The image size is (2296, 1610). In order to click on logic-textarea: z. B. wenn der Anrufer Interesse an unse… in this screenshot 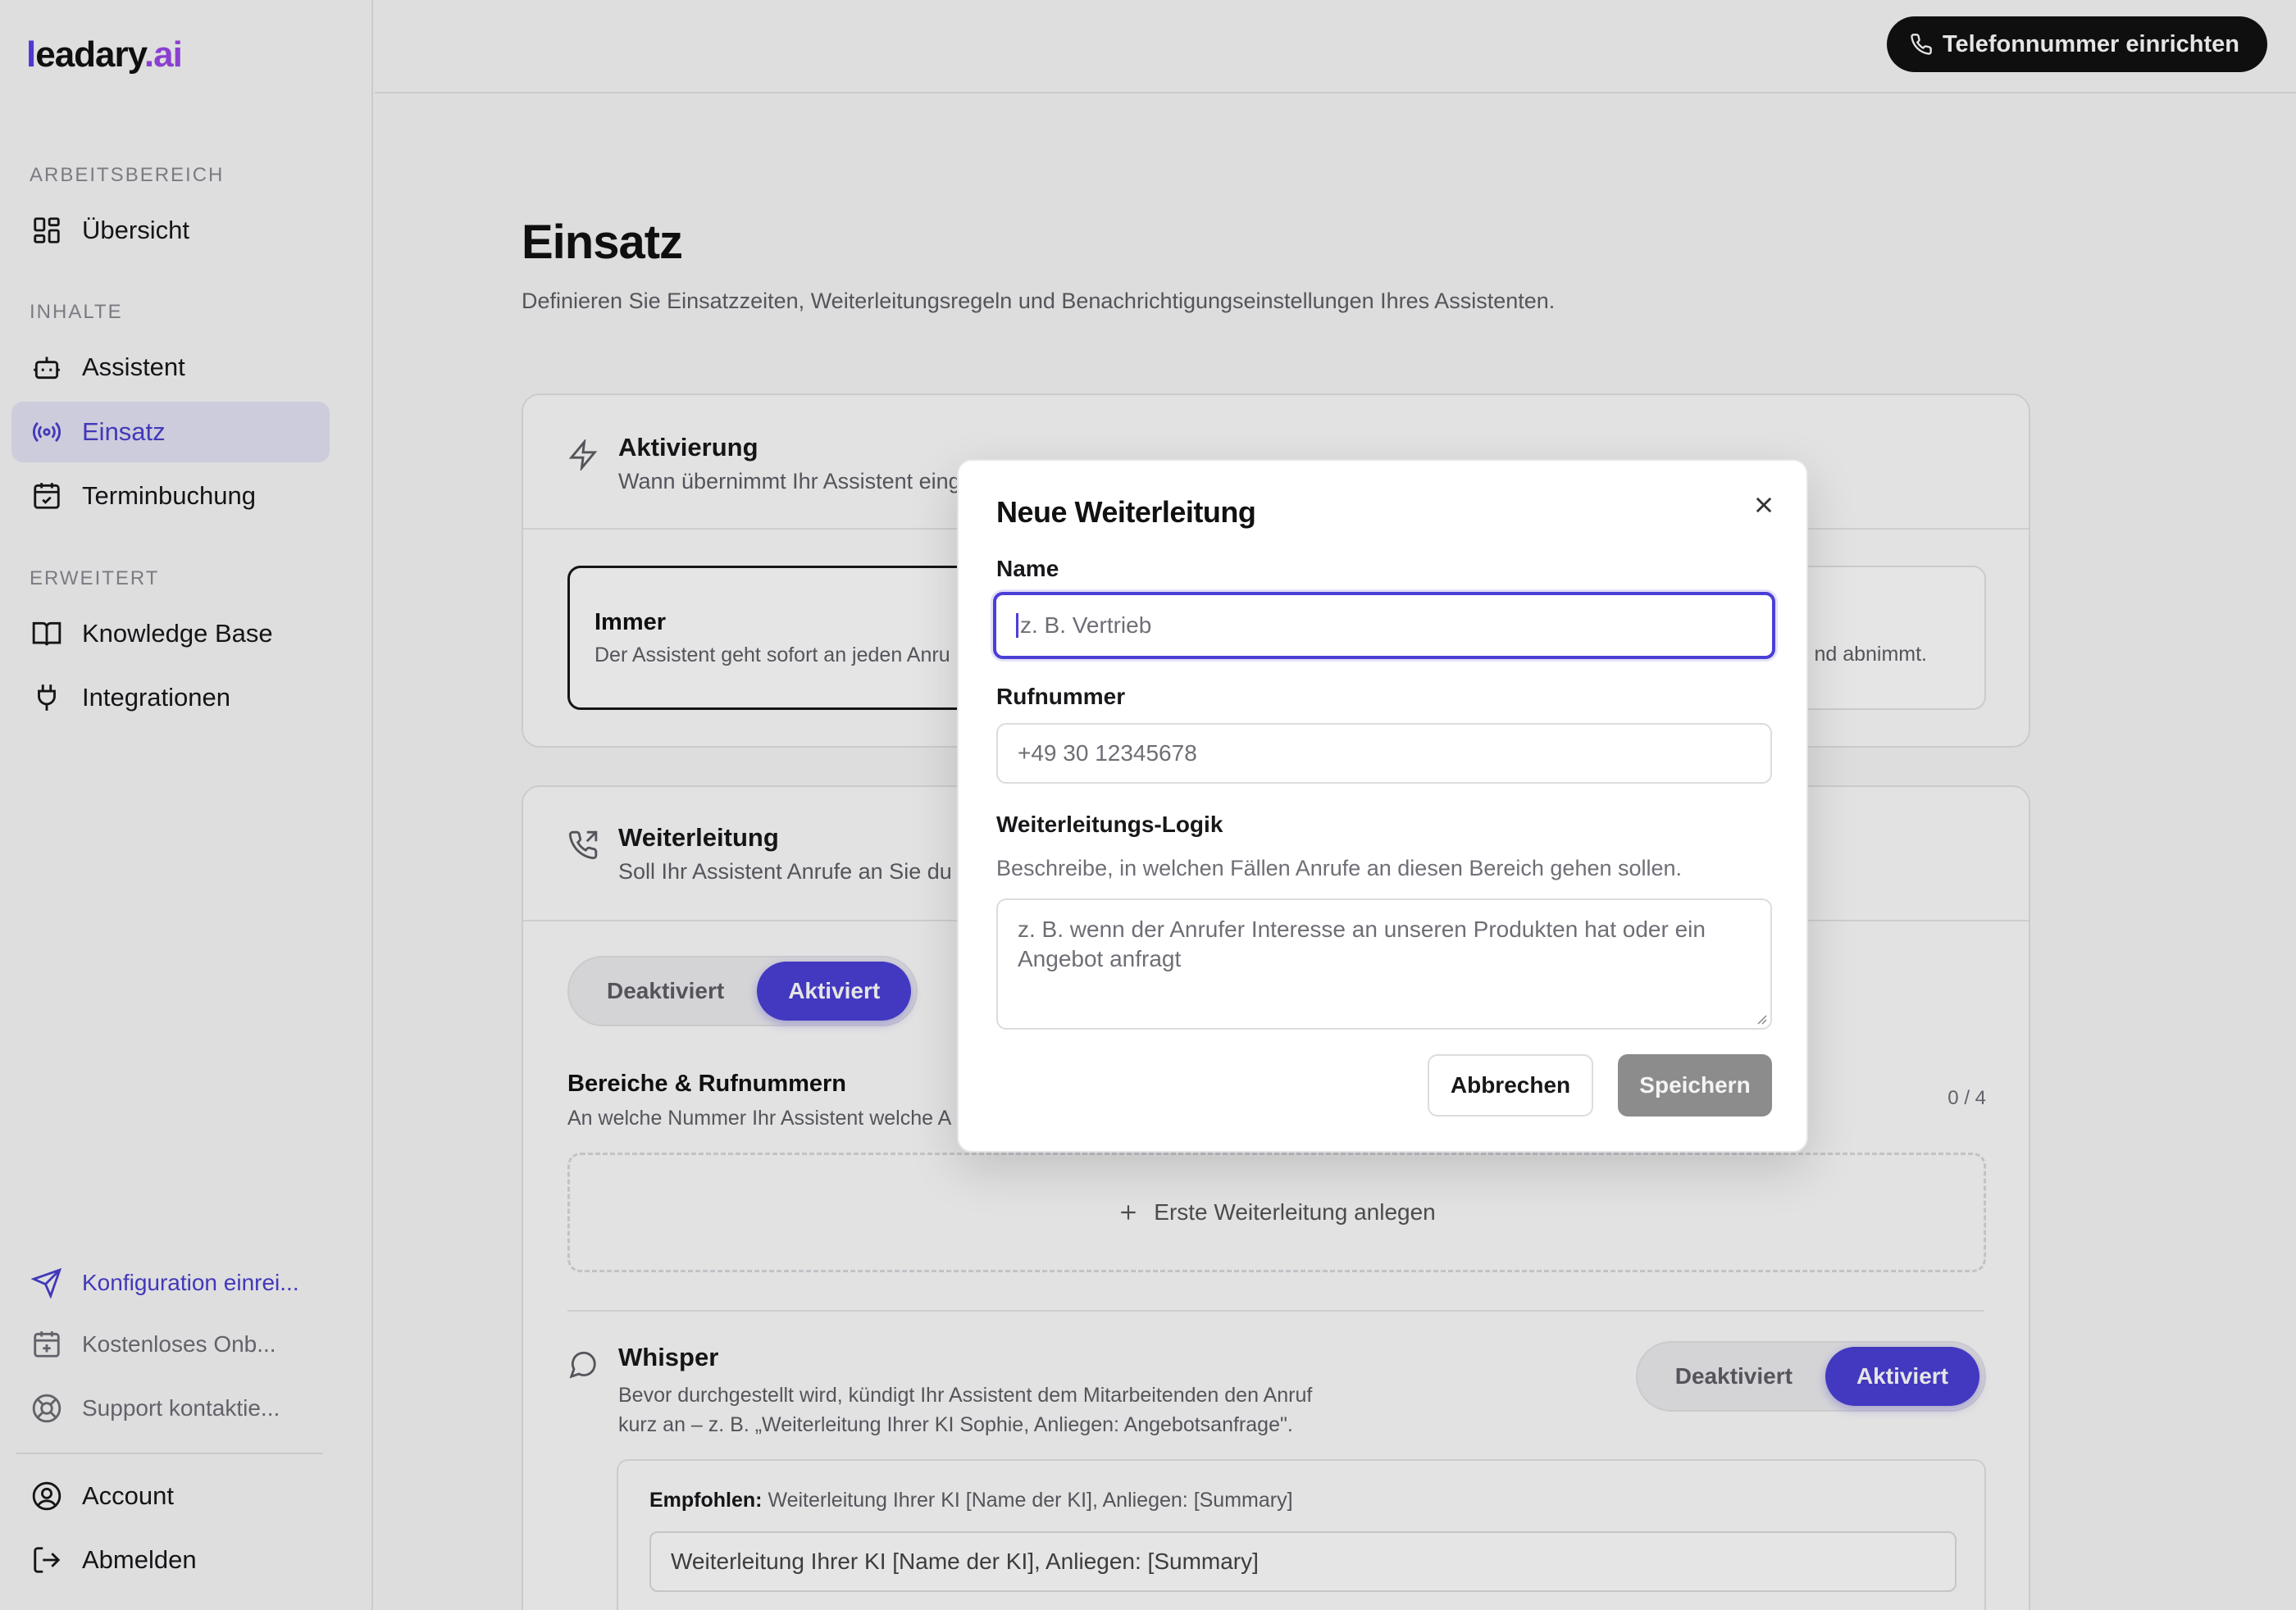, I will do `click(1384, 964)`.